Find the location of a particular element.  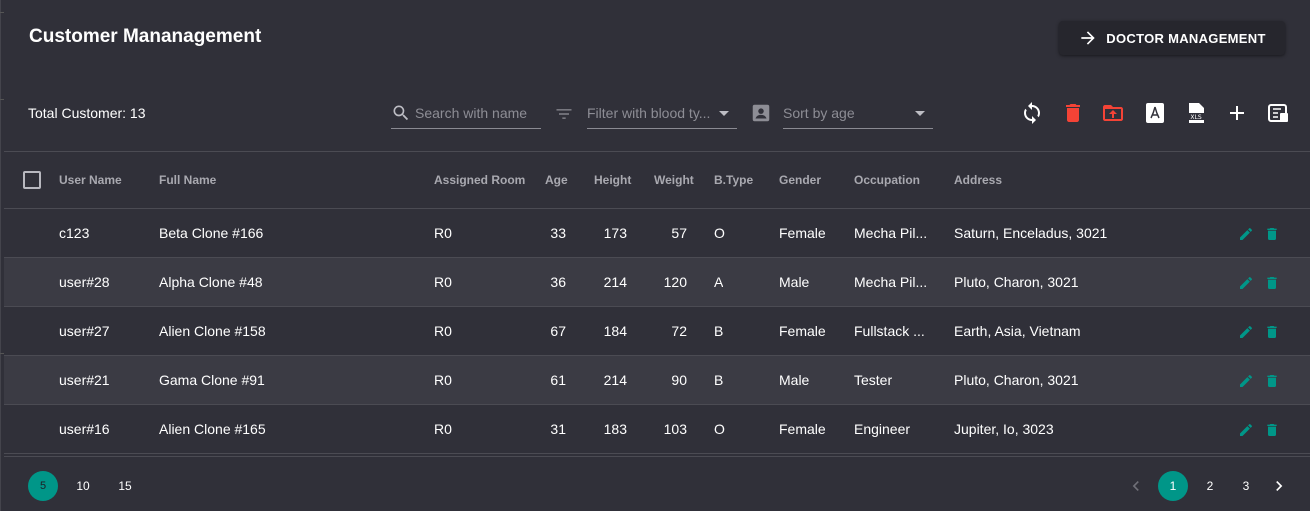

col-address: Address is located at coordinates (978, 180).